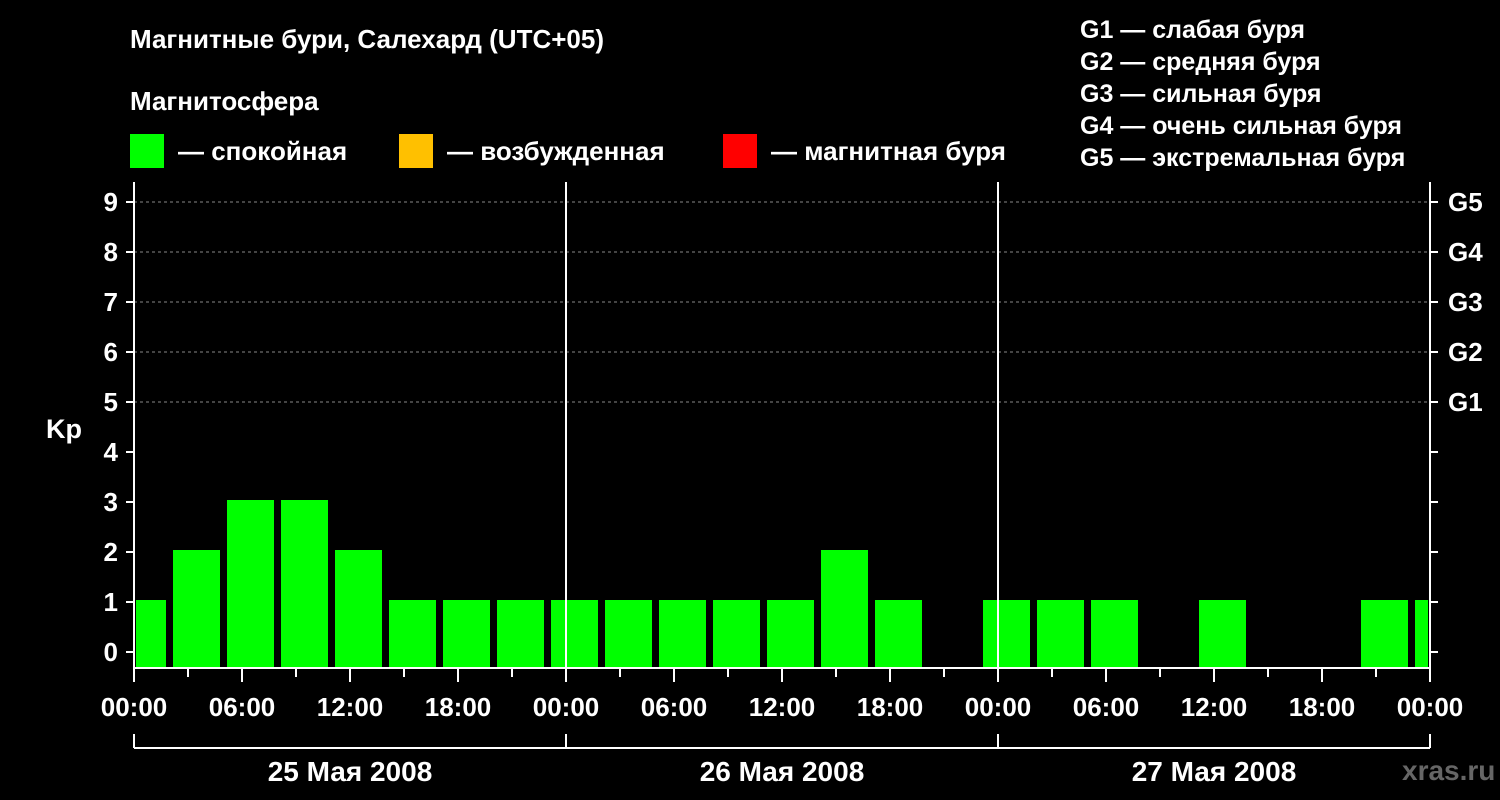 Image resolution: width=1500 pixels, height=800 pixels. What do you see at coordinates (1214, 771) in the screenshot?
I see `day-label: 27 Мая 2008` at bounding box center [1214, 771].